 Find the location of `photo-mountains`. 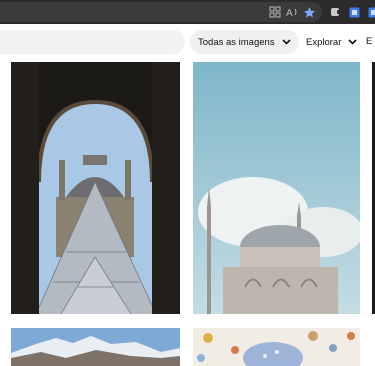

photo-mountains is located at coordinates (95, 347).